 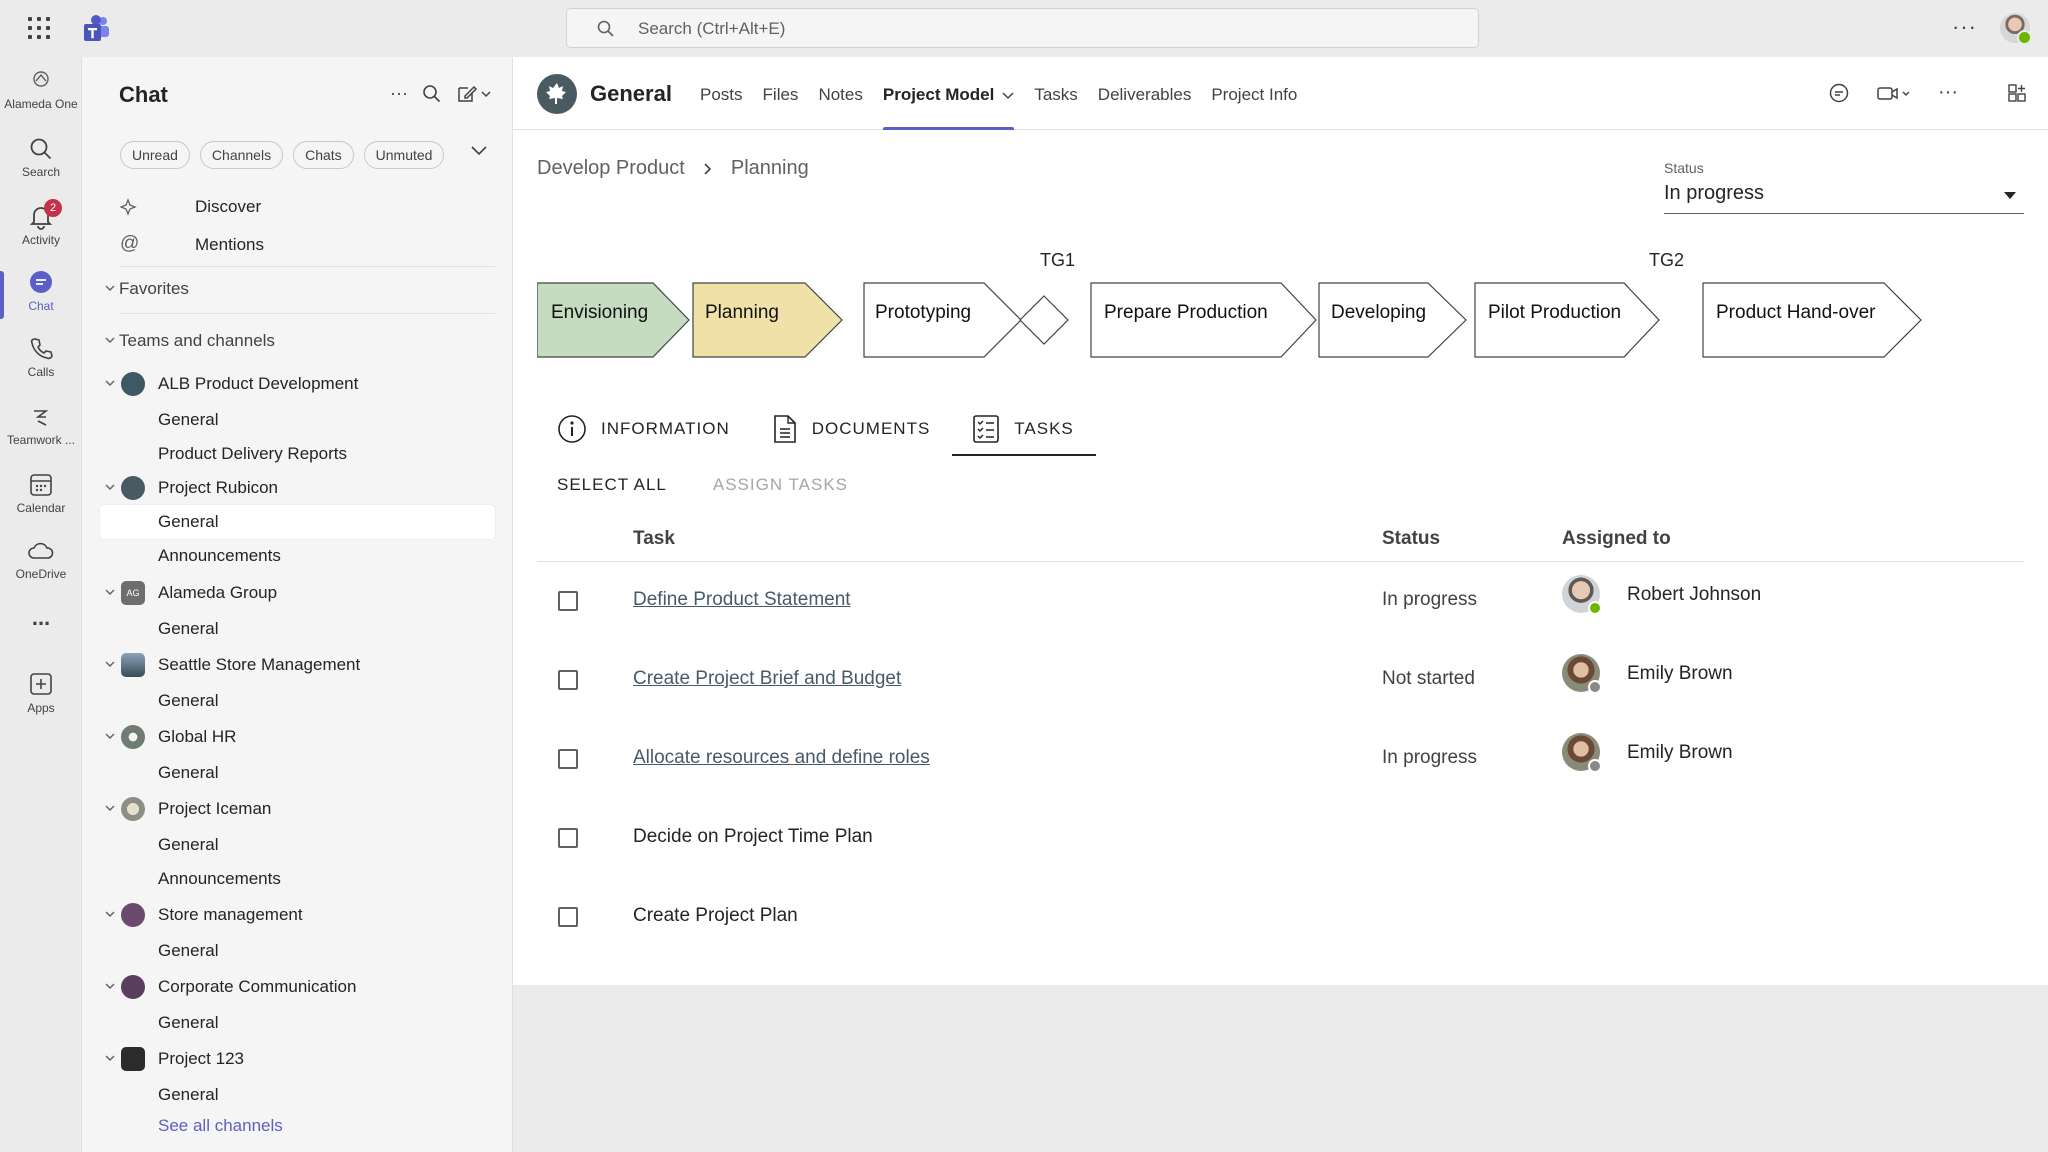 What do you see at coordinates (297, 207) in the screenshot?
I see `sidebar-item-discover: Discover` at bounding box center [297, 207].